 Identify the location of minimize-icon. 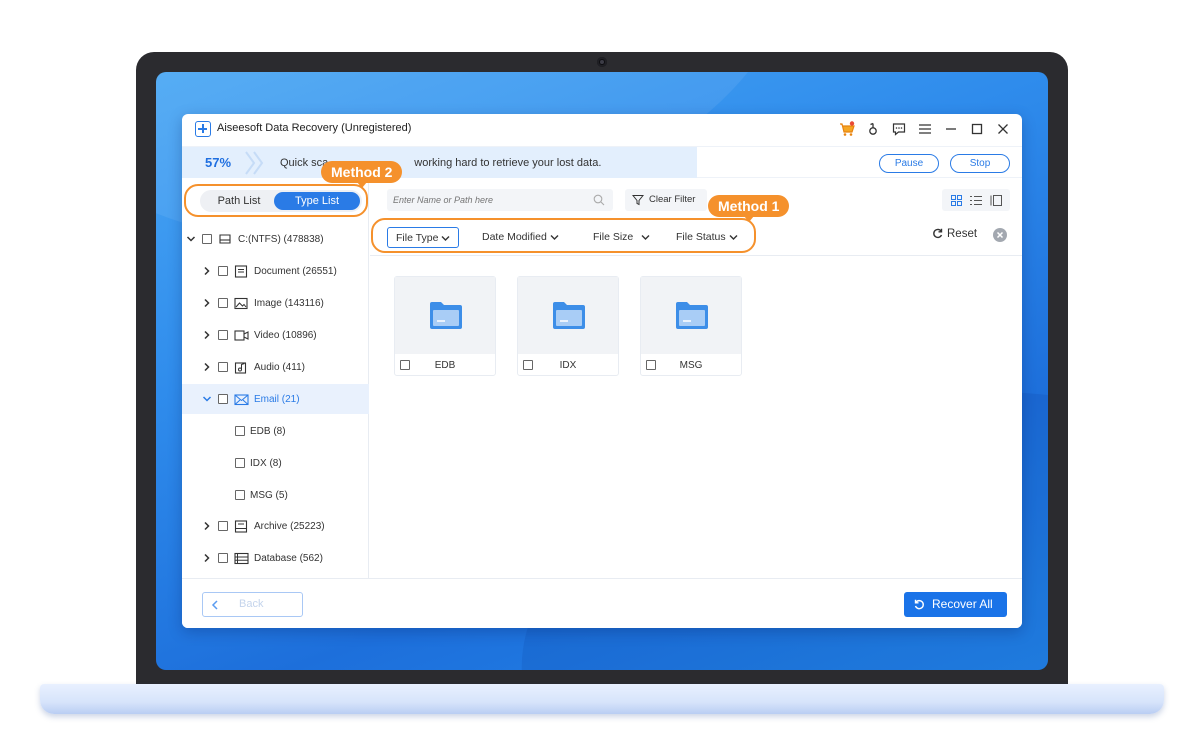
(951, 129).